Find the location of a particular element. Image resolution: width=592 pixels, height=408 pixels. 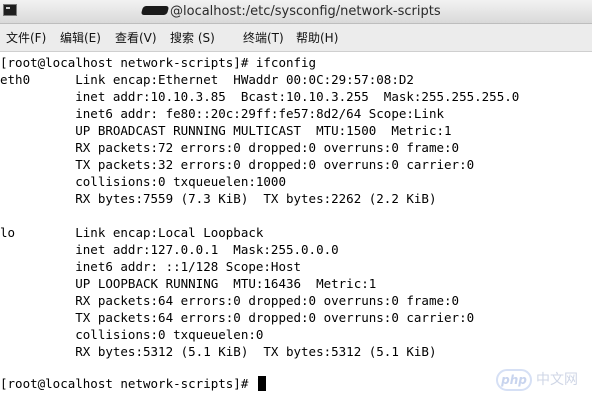

php-logo: php is located at coordinates (514, 380).